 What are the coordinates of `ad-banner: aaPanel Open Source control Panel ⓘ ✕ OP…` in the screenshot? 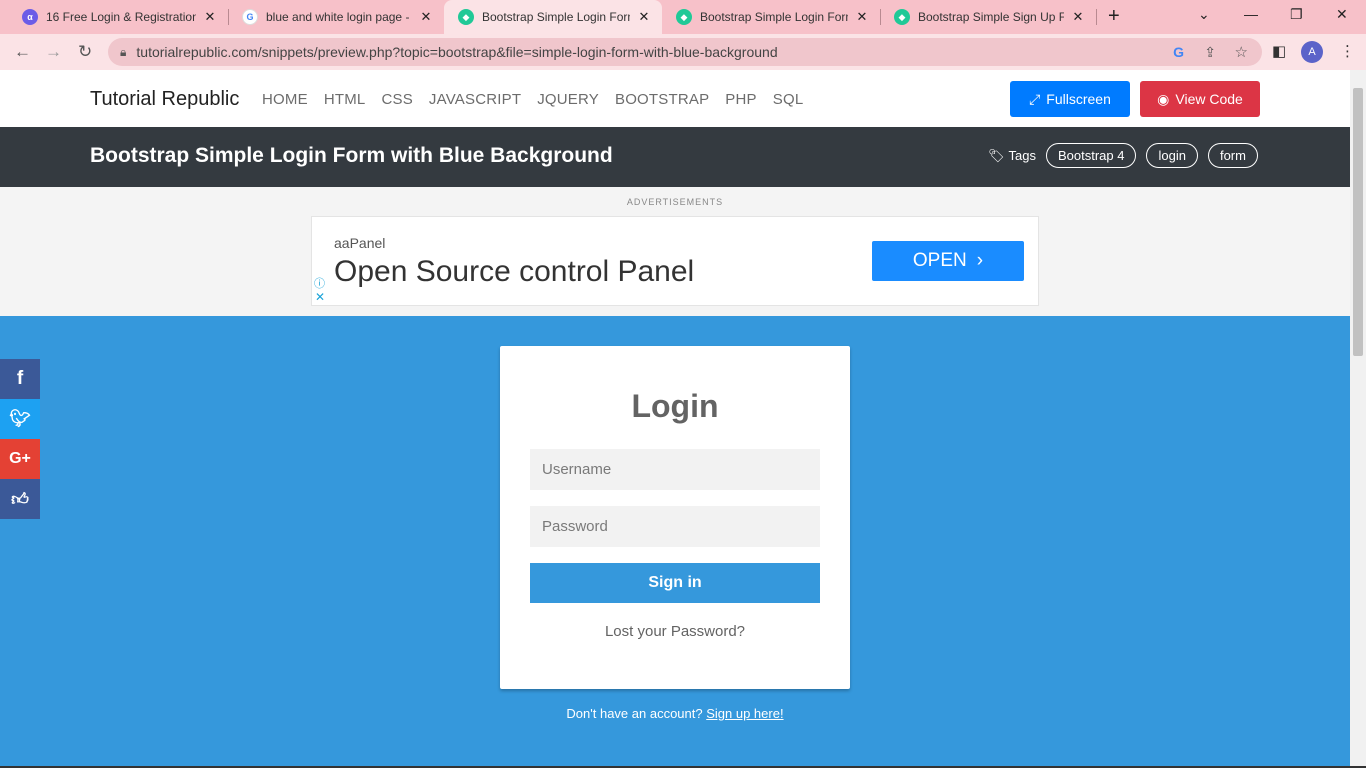 It's located at (675, 261).